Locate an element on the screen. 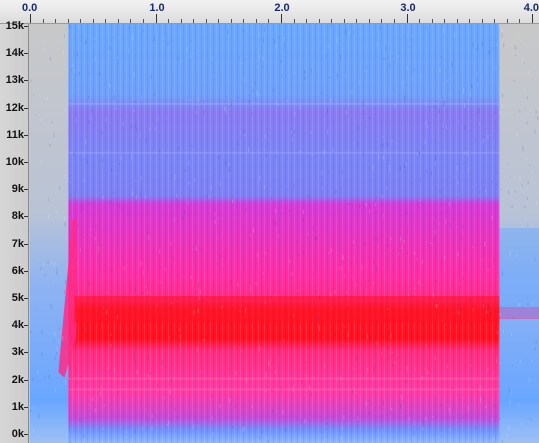 This screenshot has height=443, width=539. frequency-label: 14k is located at coordinates (14, 53).